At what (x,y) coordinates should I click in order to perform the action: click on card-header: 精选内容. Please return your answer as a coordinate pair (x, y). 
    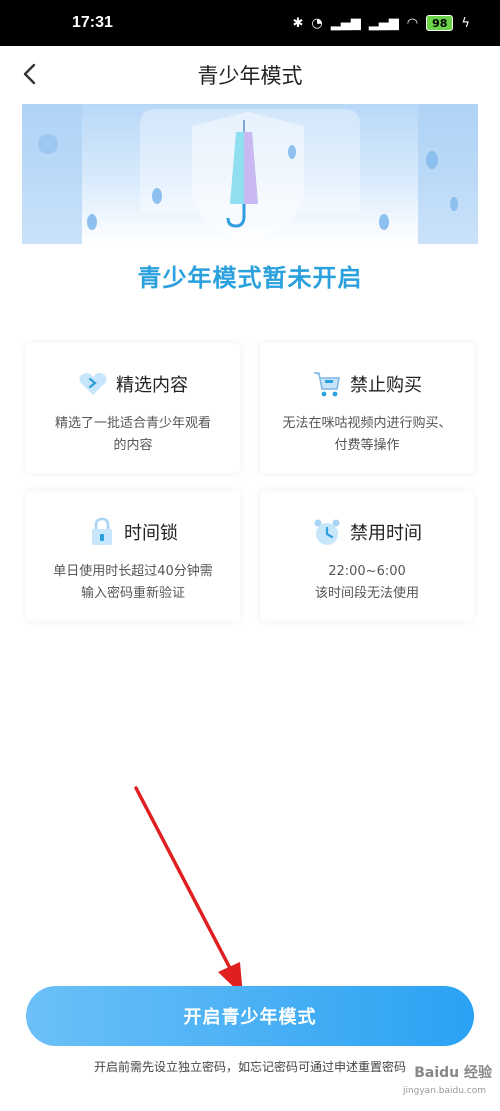
    Looking at the image, I should click on (133, 384).